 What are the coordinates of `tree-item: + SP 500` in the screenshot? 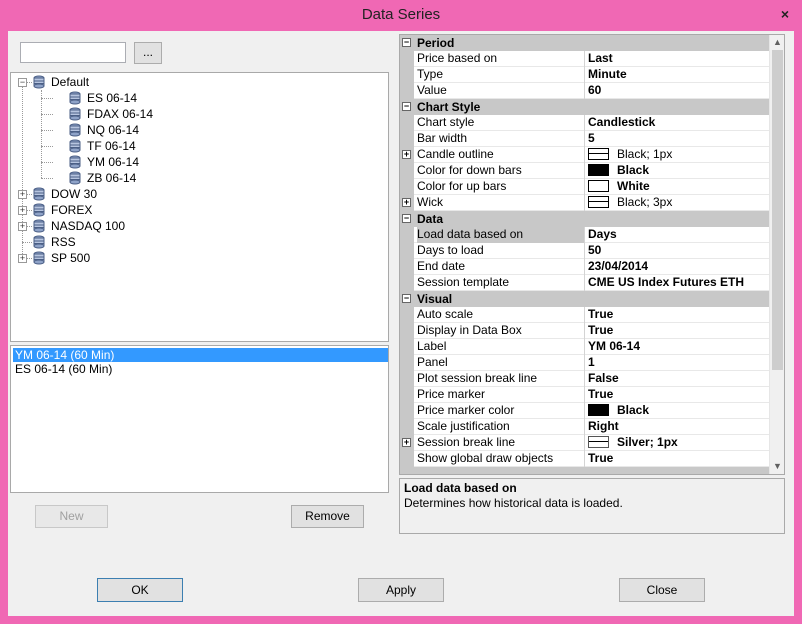 It's located at (196, 258).